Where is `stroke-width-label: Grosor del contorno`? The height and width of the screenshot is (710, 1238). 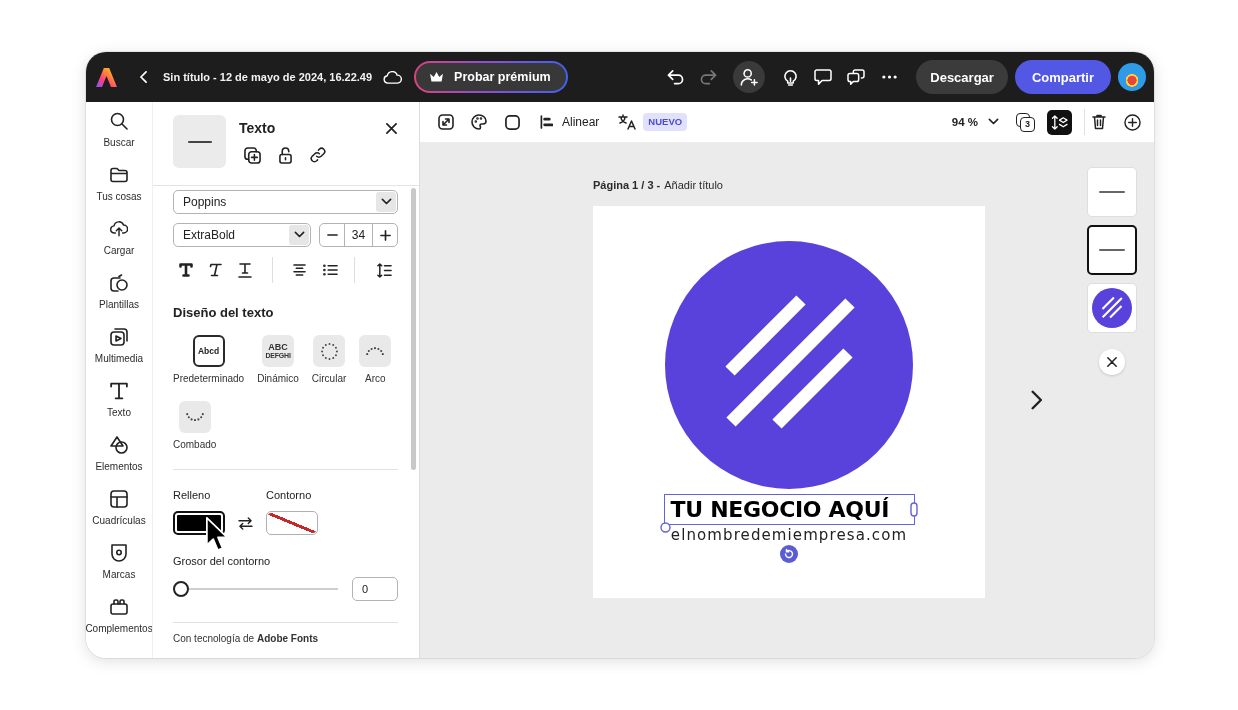 stroke-width-label: Grosor del contorno is located at coordinates (222, 561).